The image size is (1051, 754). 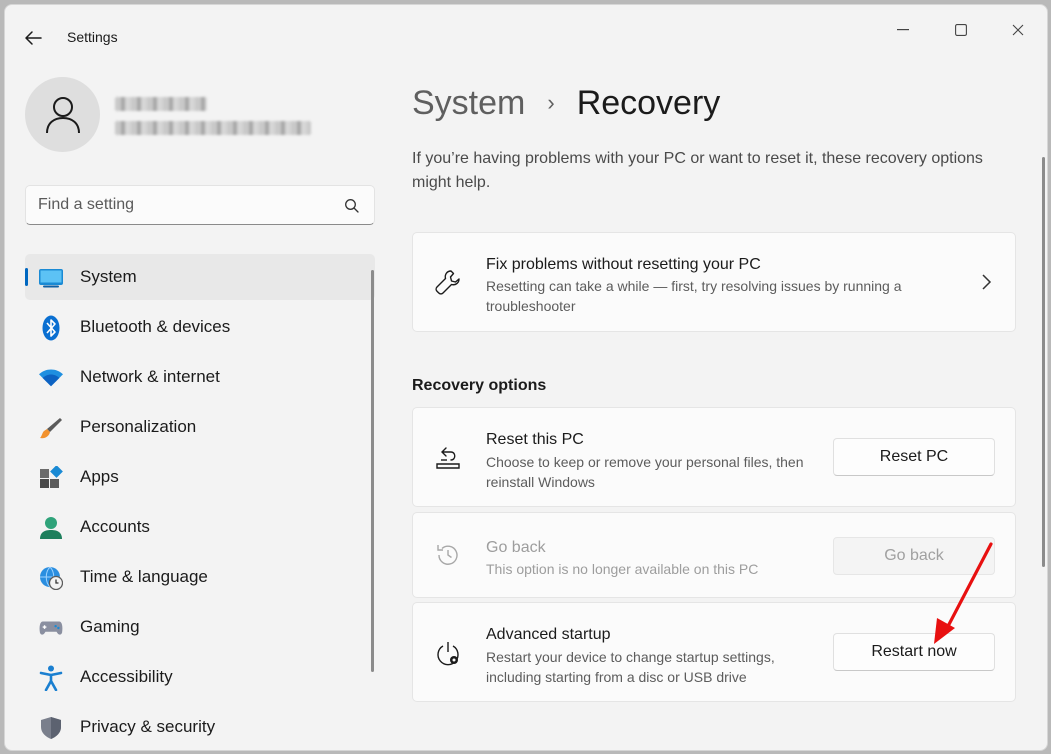 I want to click on maximize-icon, so click(x=961, y=30).